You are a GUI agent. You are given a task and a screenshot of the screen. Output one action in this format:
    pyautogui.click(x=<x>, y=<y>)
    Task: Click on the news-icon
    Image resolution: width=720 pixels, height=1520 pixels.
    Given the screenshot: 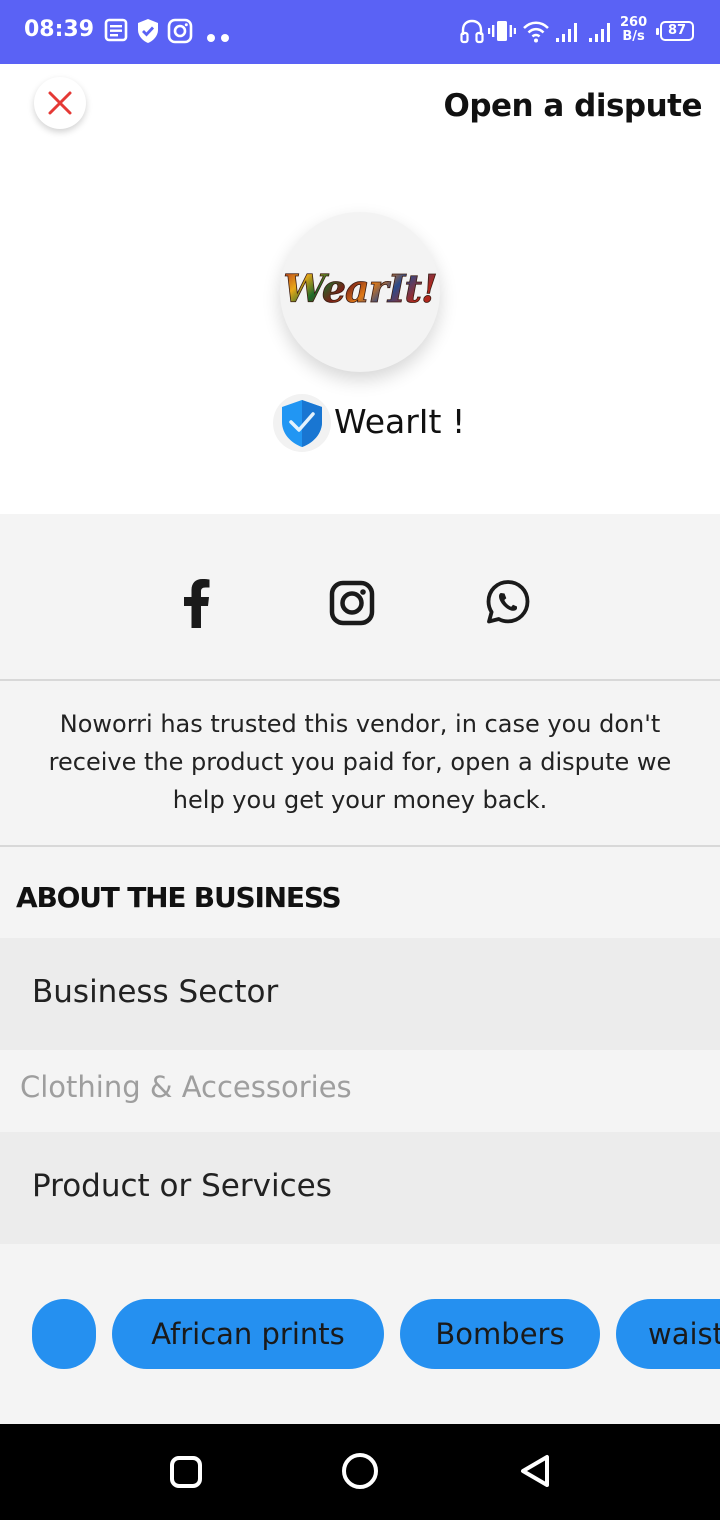 What is the action you would take?
    pyautogui.click(x=117, y=33)
    